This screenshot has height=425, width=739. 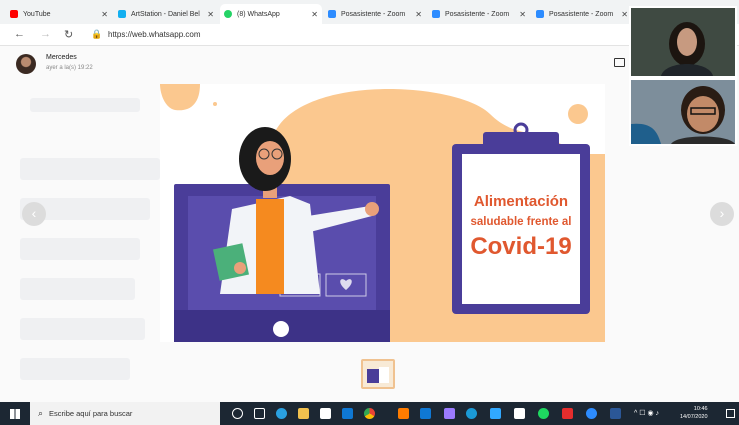 What do you see at coordinates (45, 34) in the screenshot?
I see `forward-icon: →` at bounding box center [45, 34].